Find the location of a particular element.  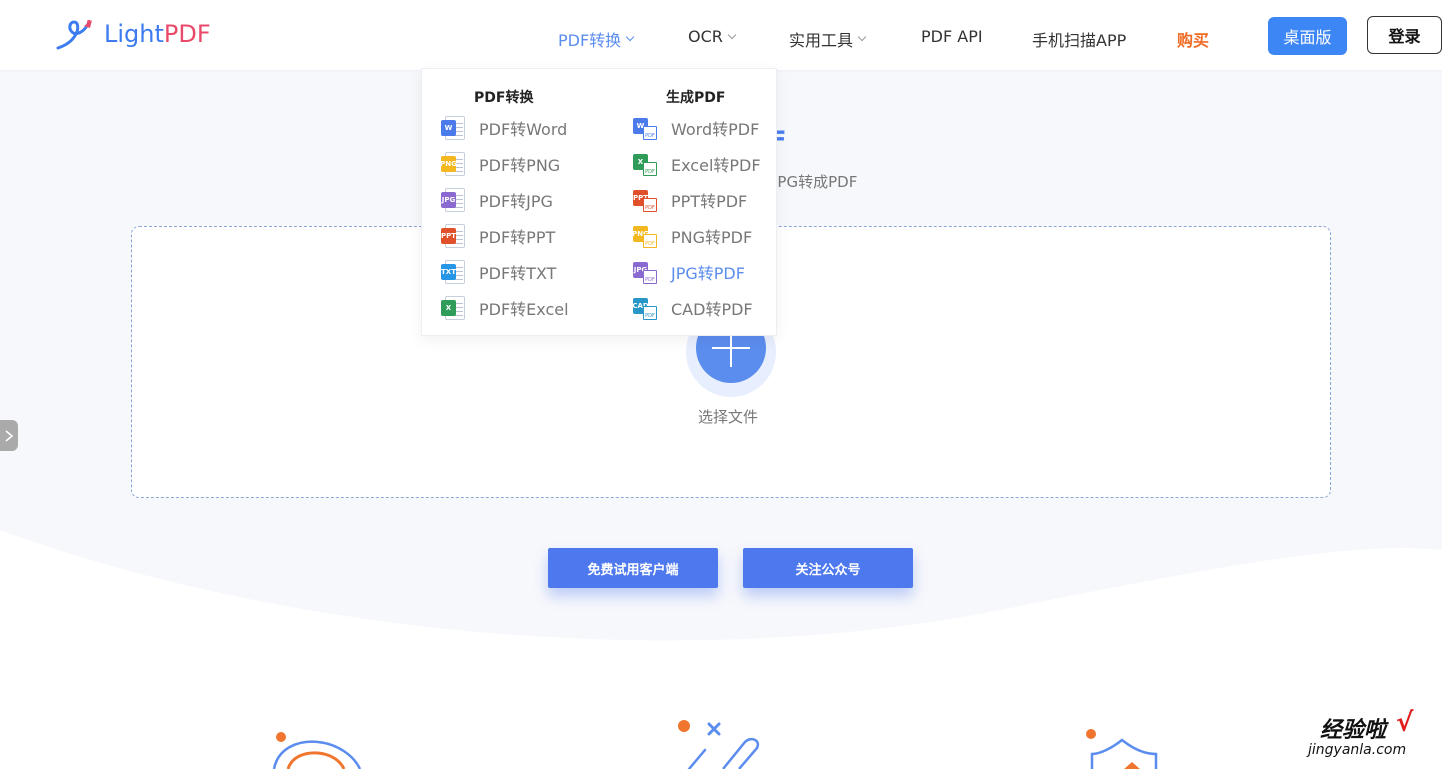

lightpdf-logo: LightPDF is located at coordinates (132, 34).